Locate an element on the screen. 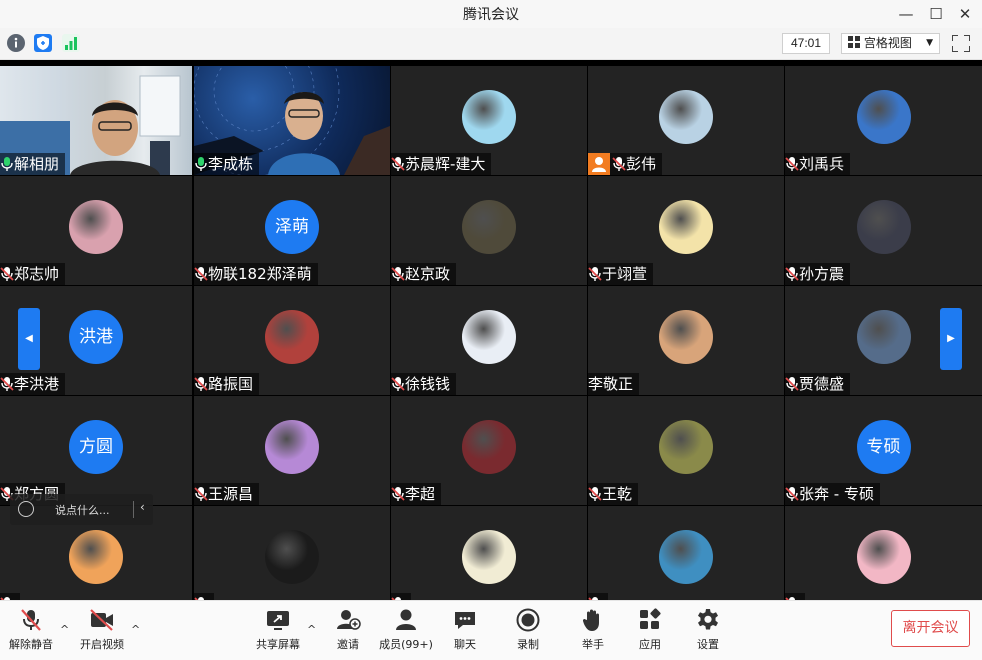  host-icon is located at coordinates (599, 164).